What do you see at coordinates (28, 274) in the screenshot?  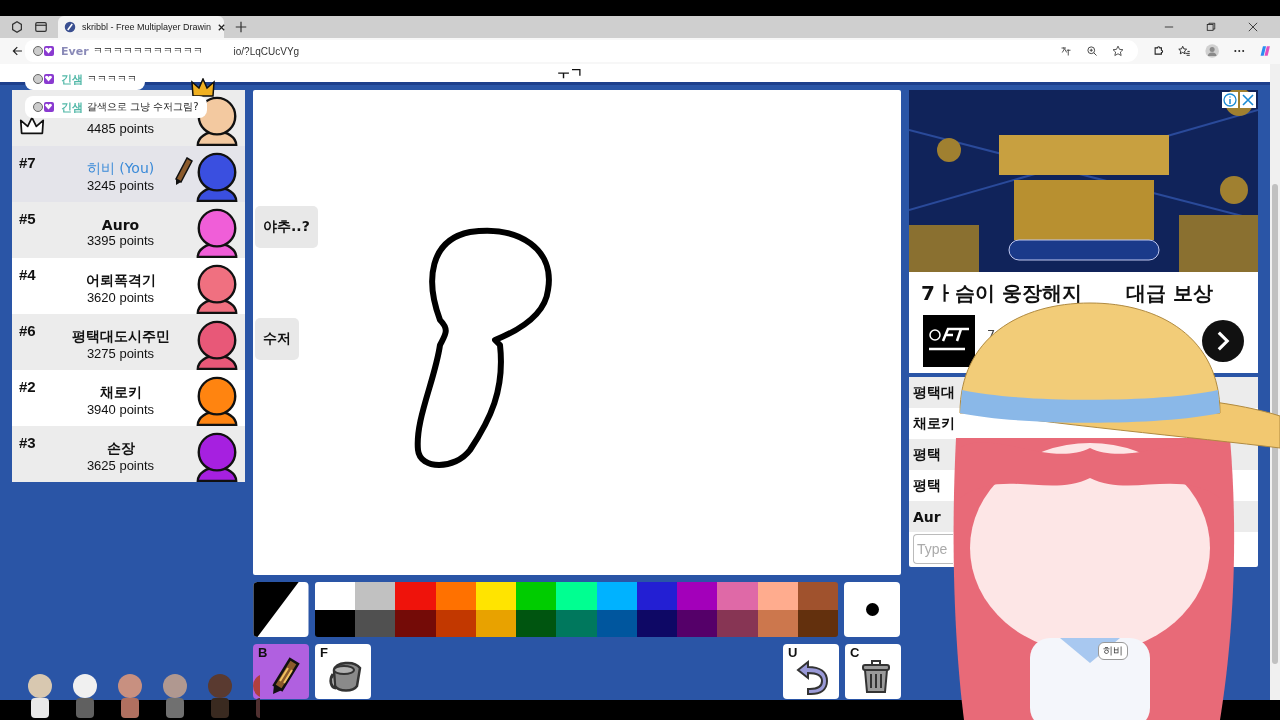 I see `player-rank: #4` at bounding box center [28, 274].